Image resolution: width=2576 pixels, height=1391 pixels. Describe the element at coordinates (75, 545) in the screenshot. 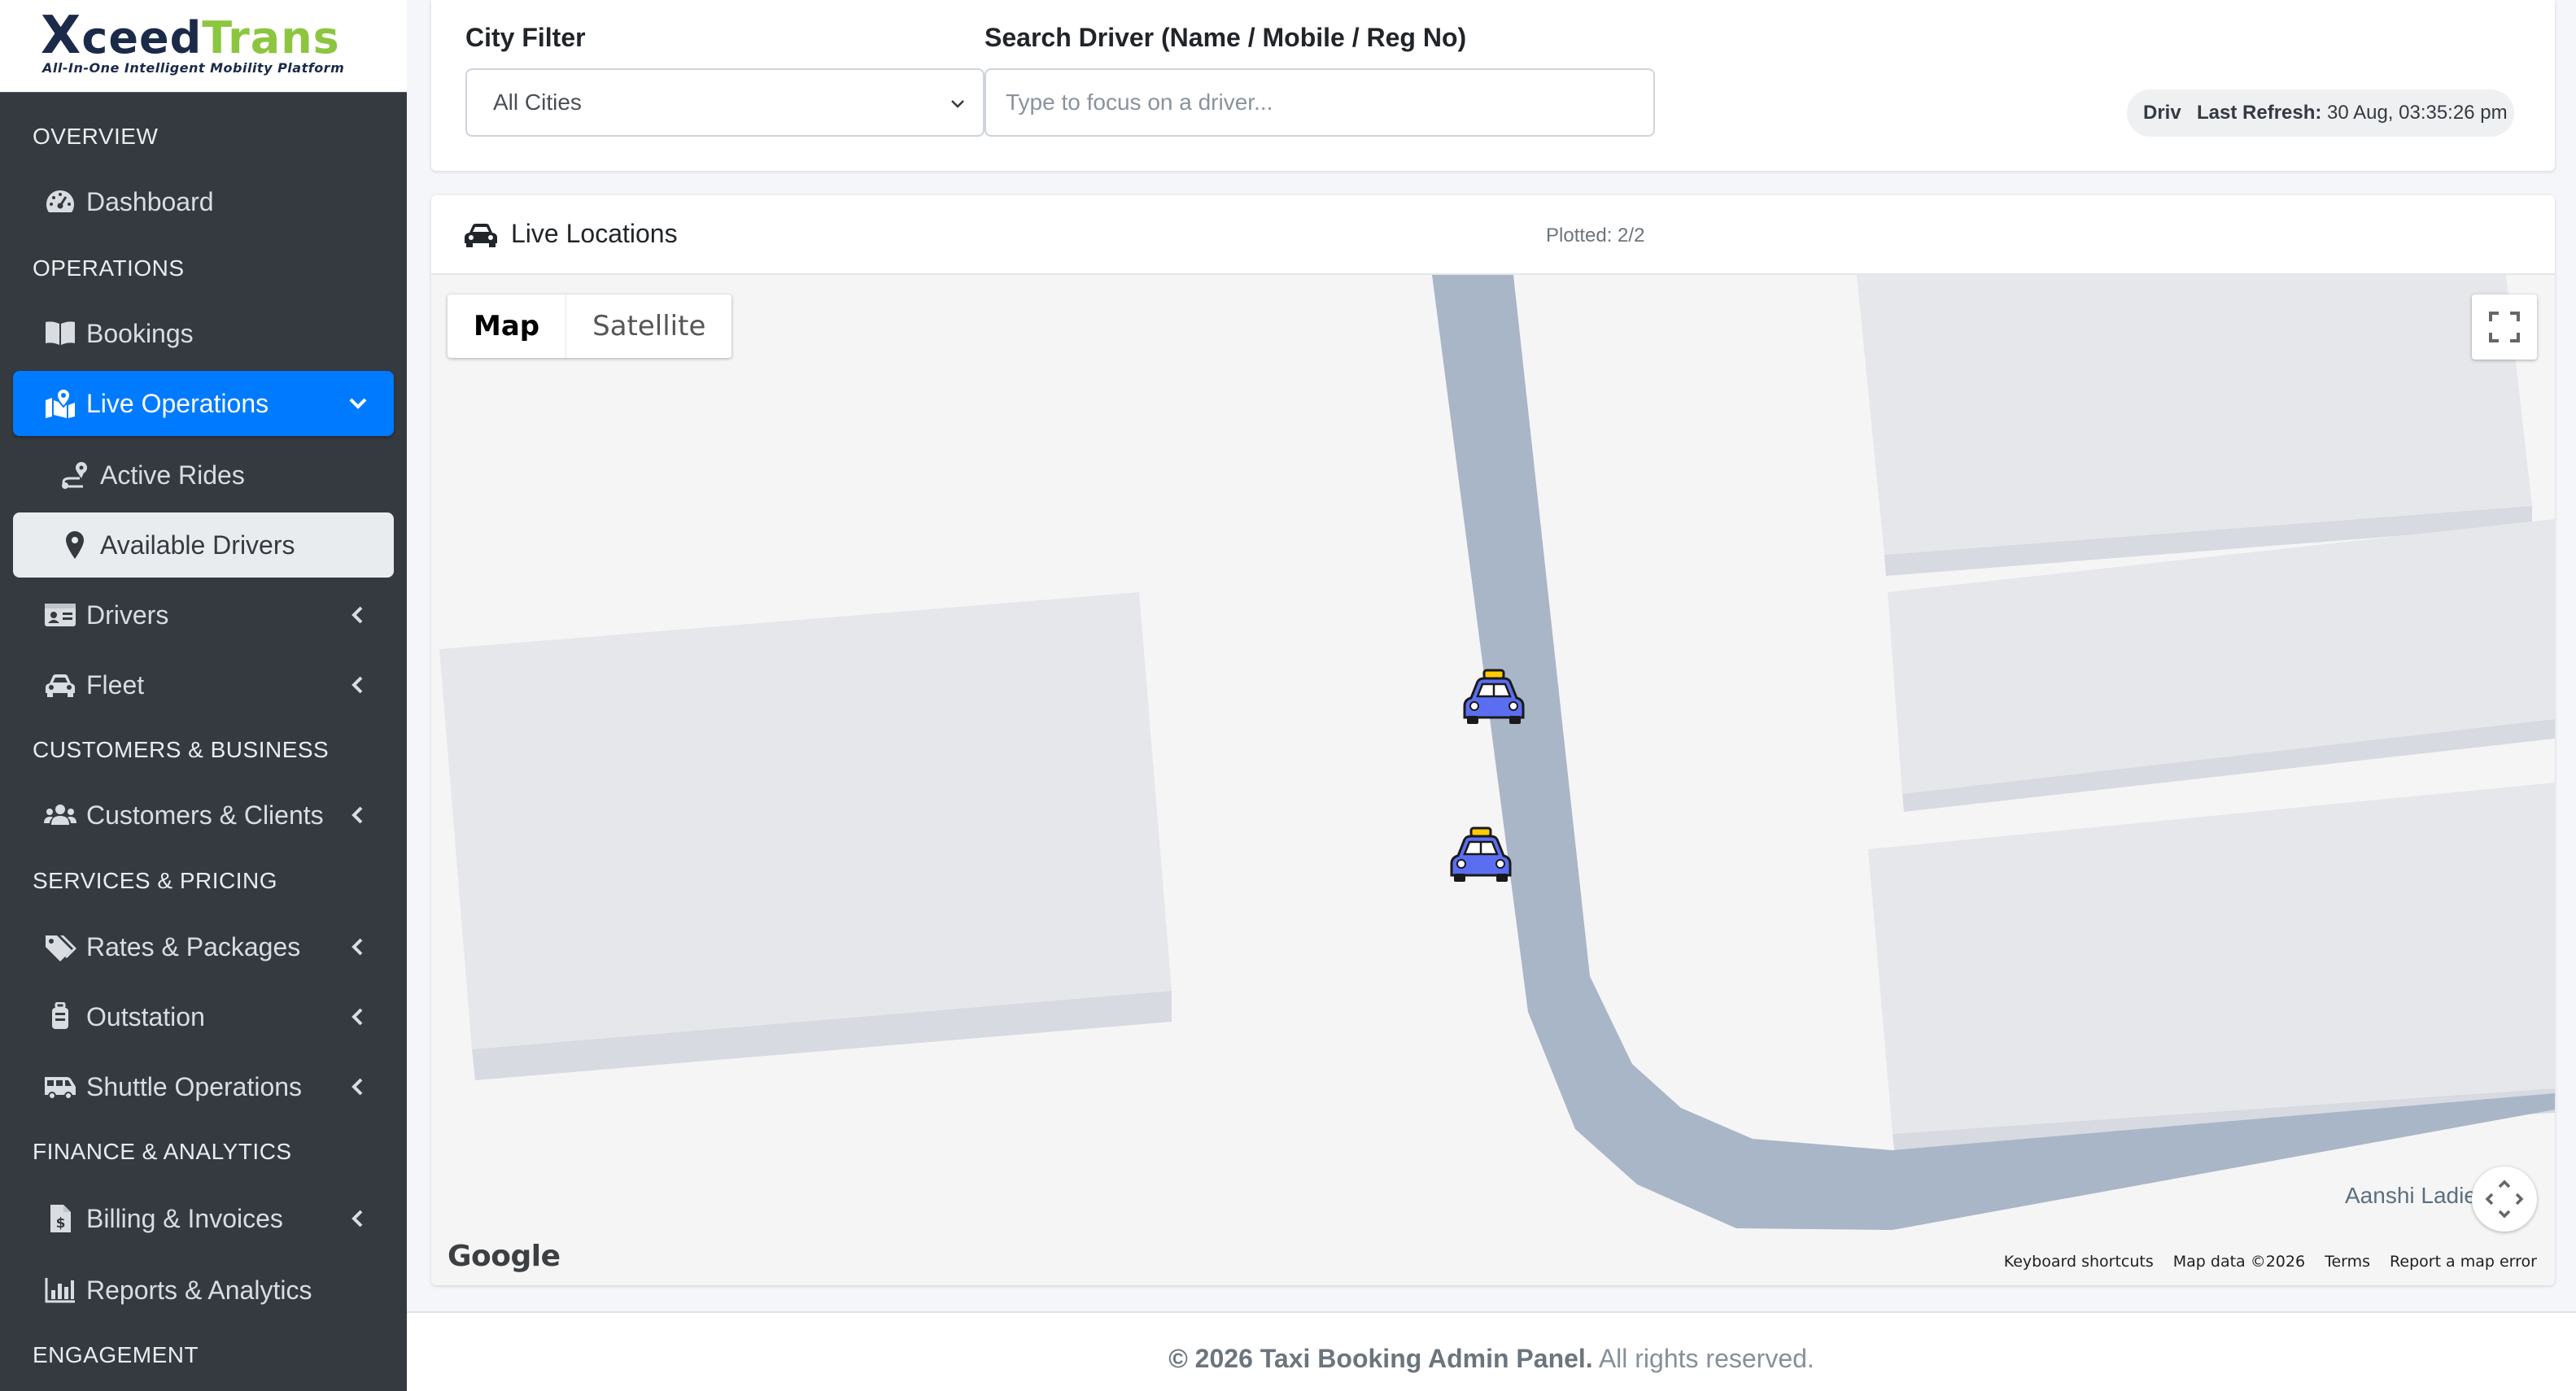

I see `map-pin-icon` at that location.